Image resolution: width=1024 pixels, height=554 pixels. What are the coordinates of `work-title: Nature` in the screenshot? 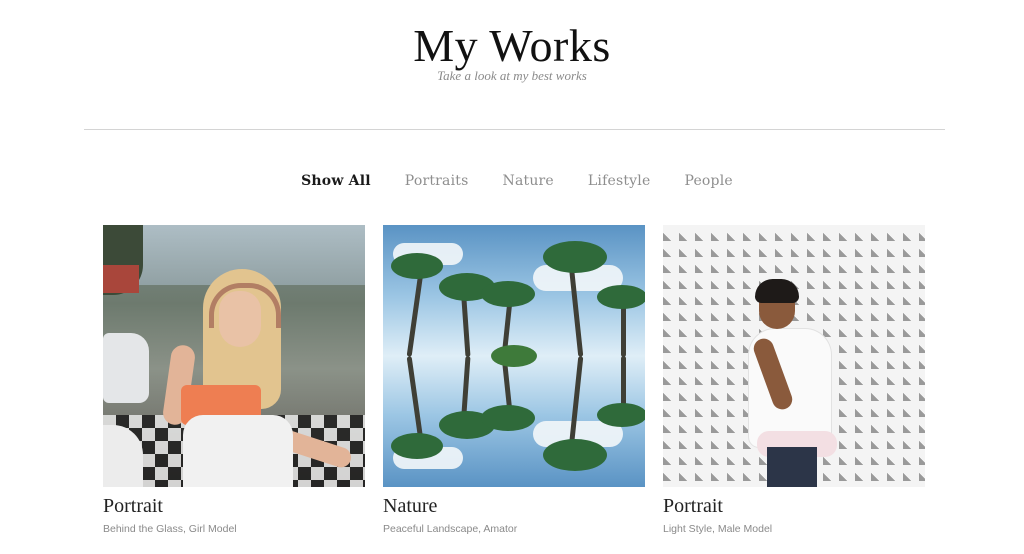 It's located at (514, 506).